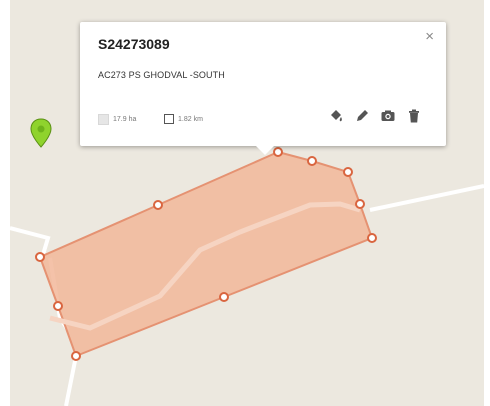 The width and height of the screenshot is (490, 406). Describe the element at coordinates (103, 119) in the screenshot. I see `area-square-icon` at that location.